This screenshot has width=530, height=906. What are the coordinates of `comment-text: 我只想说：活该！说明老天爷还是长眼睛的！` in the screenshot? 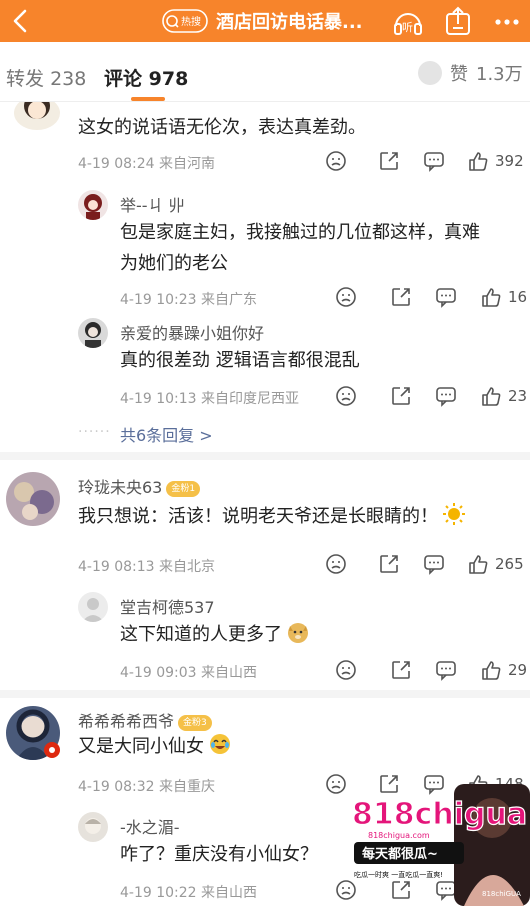 It's located at (298, 516).